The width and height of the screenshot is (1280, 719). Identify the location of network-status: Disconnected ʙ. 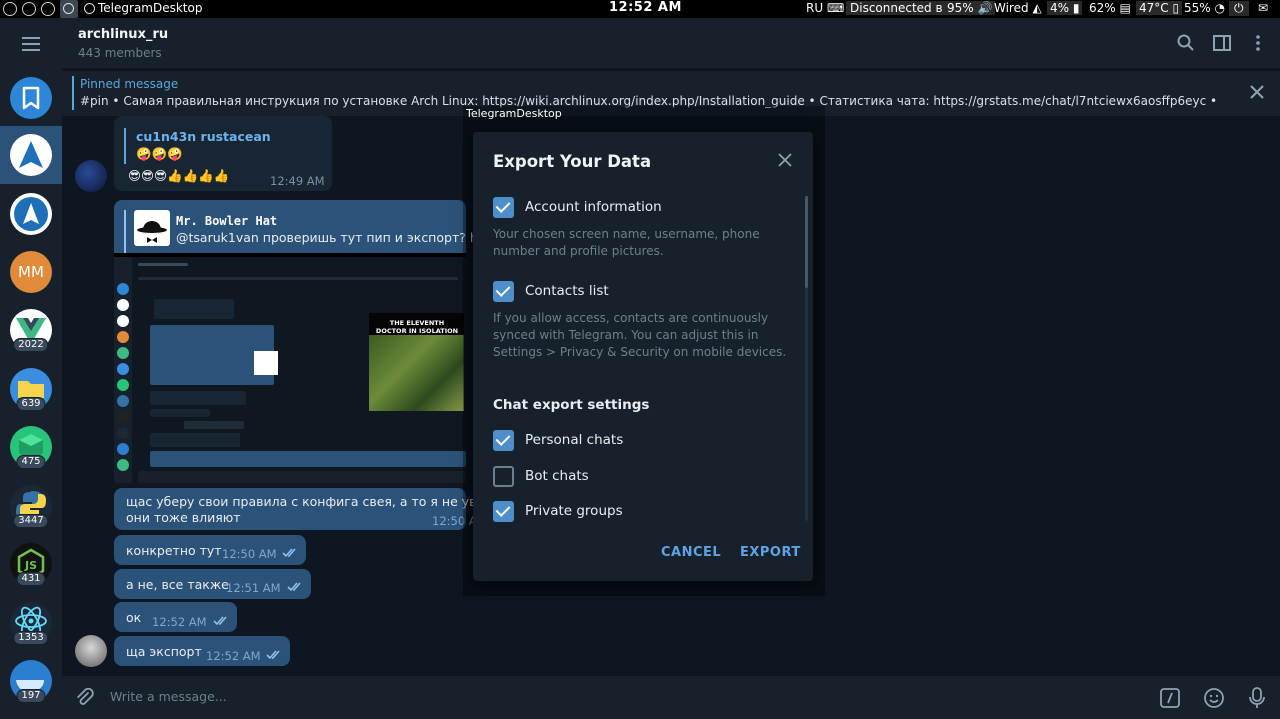
(896, 8).